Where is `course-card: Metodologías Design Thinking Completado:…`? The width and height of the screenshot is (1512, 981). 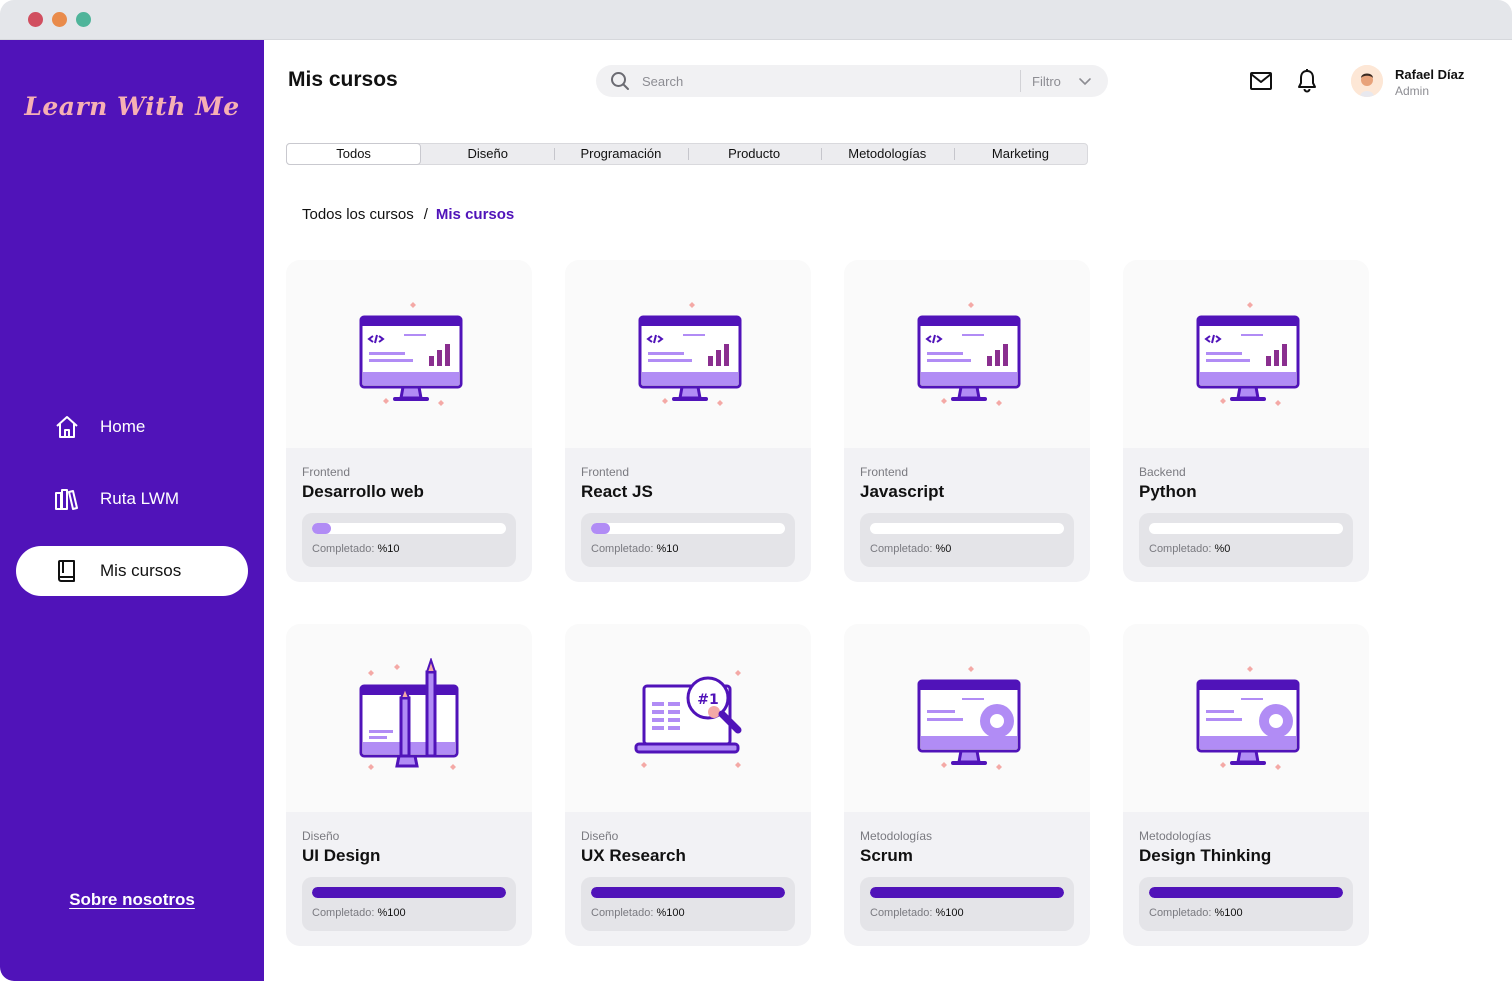
course-card: Metodologías Design Thinking Completado:… is located at coordinates (1246, 785).